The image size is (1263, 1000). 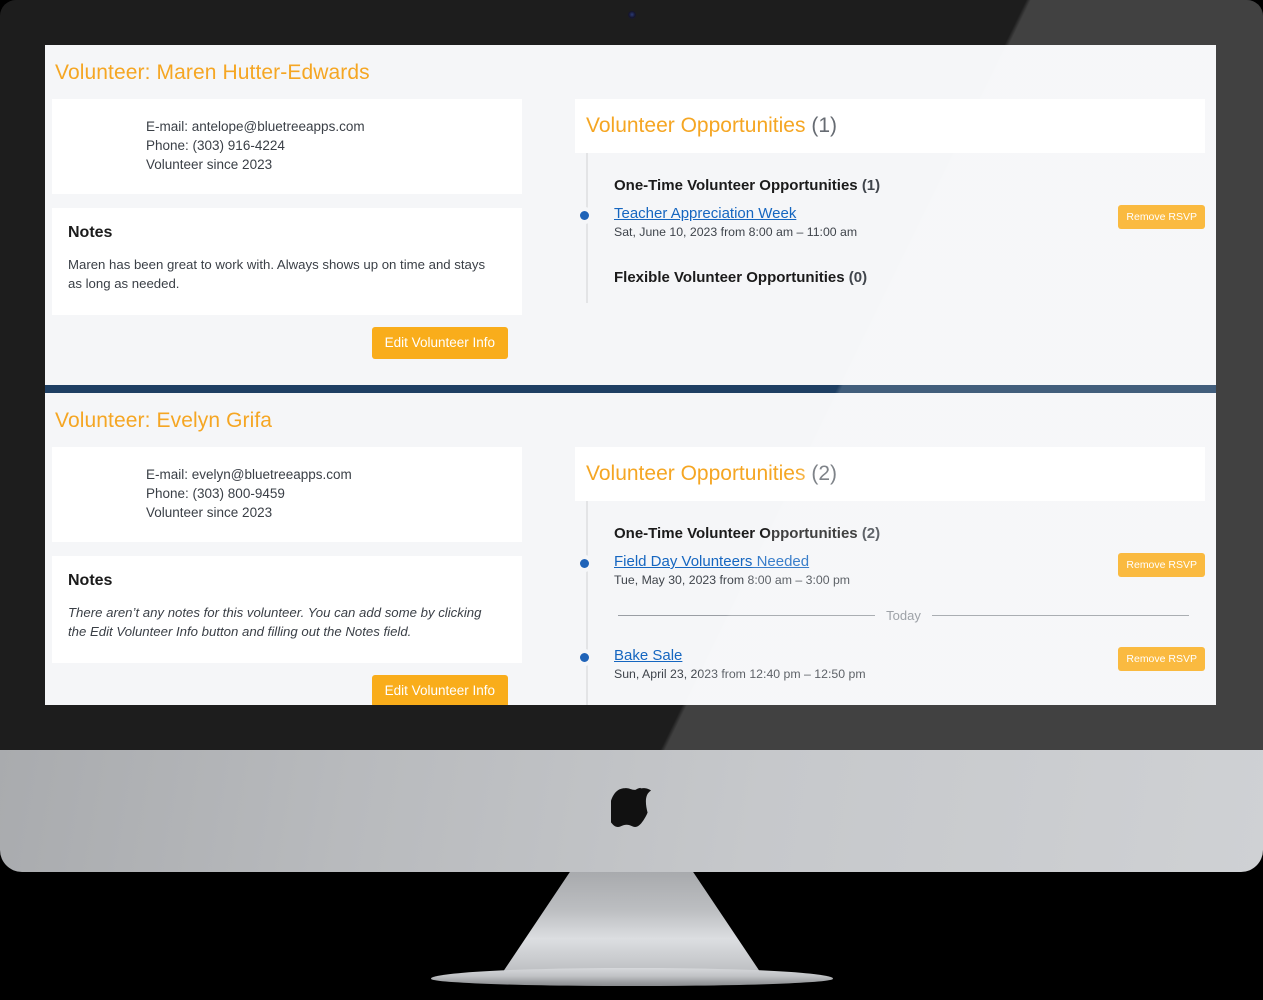 What do you see at coordinates (909, 277) in the screenshot?
I see `flexible-heading: Flexible Volunteer Opportunities (0)` at bounding box center [909, 277].